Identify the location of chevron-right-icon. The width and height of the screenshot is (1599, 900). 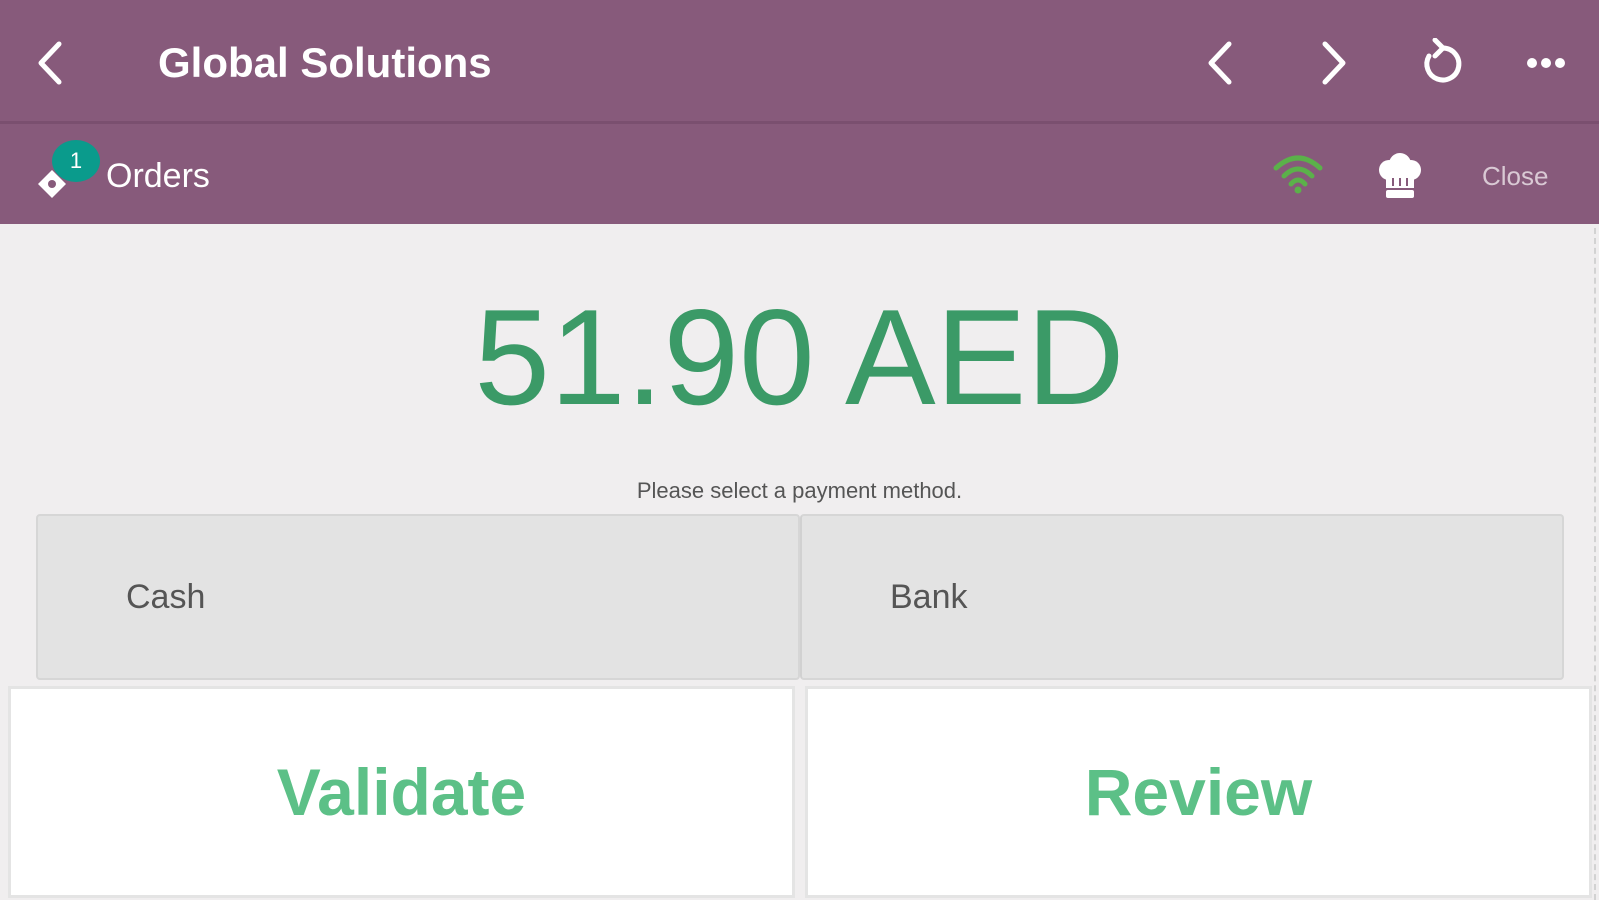
(1334, 63).